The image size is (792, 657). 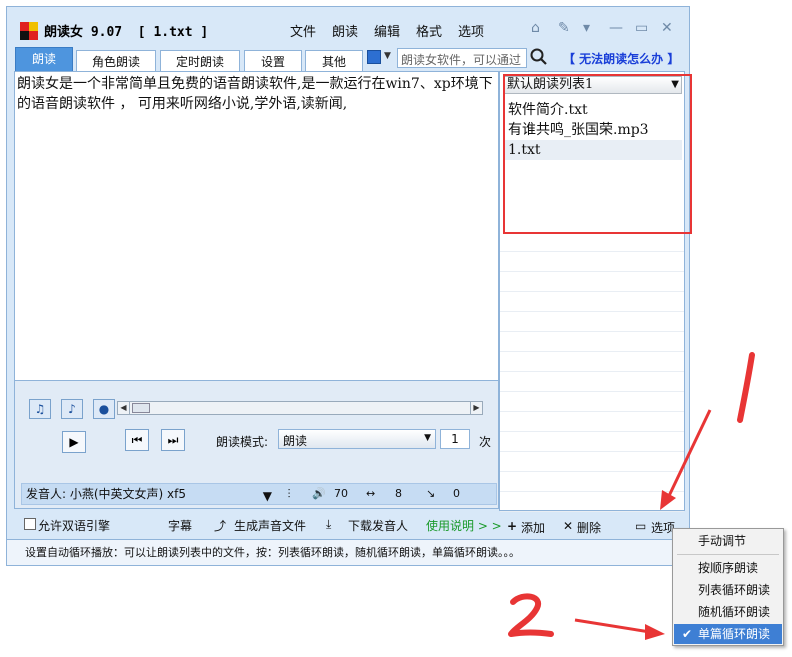 I want to click on previous-button: ⏮, so click(x=137, y=440).